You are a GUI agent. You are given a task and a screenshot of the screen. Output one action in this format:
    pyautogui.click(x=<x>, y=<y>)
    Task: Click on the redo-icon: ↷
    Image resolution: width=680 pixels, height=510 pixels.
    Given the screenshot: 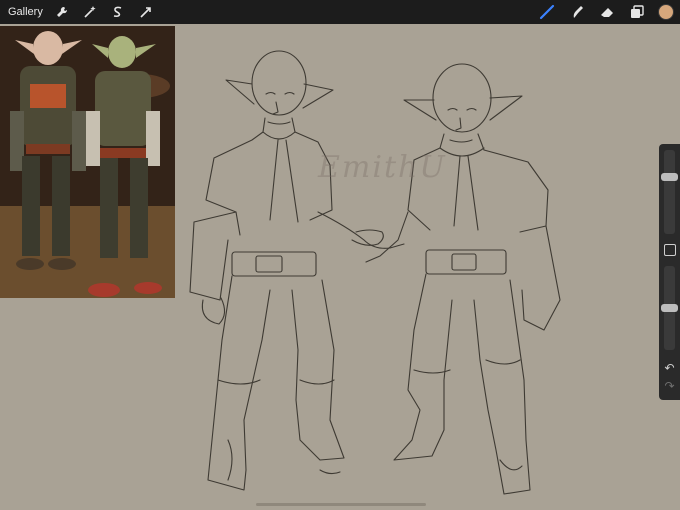 What is the action you would take?
    pyautogui.click(x=669, y=386)
    